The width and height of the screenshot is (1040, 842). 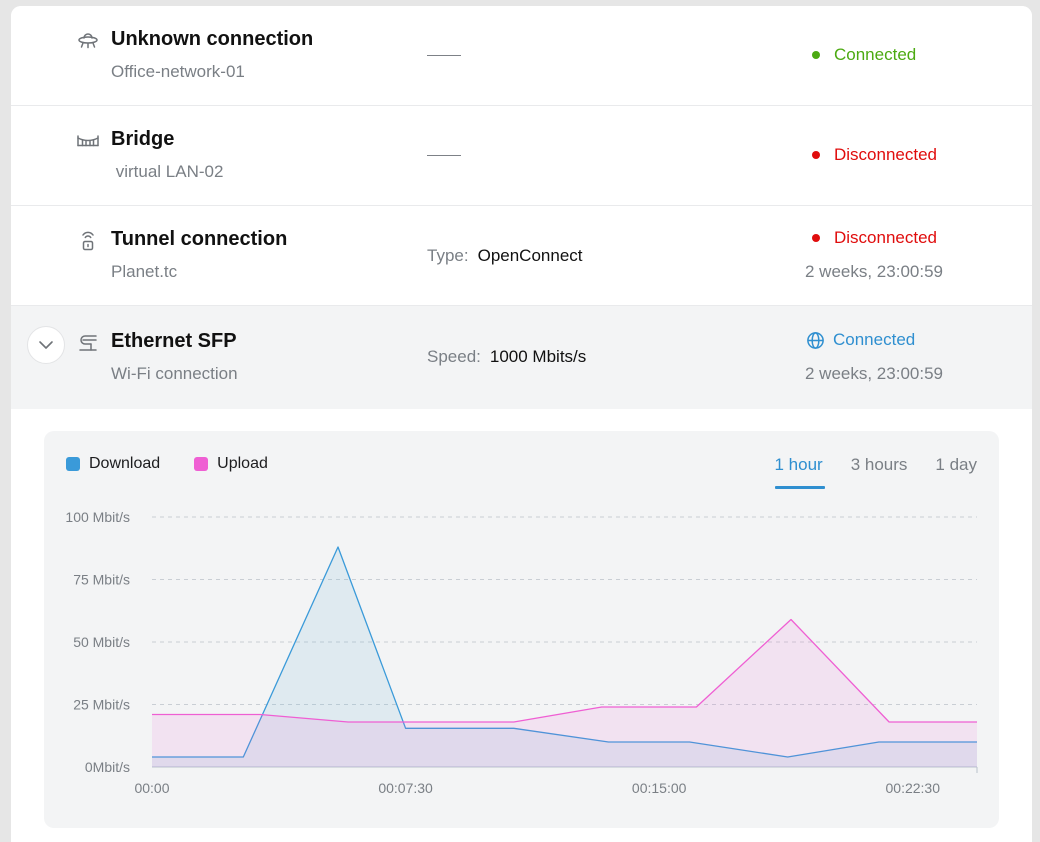 I want to click on connection-subtitle: Office-network-01, so click(x=178, y=71).